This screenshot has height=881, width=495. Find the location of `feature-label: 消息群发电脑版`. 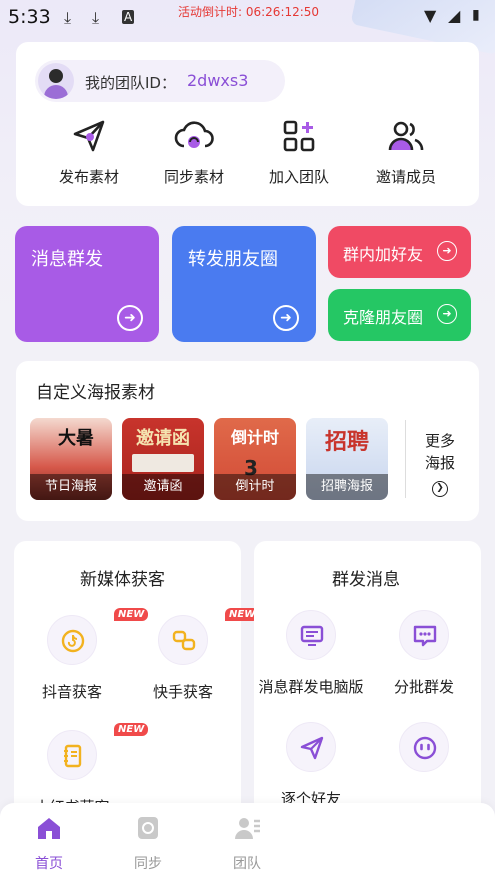

feature-label: 消息群发电脑版 is located at coordinates (311, 687).